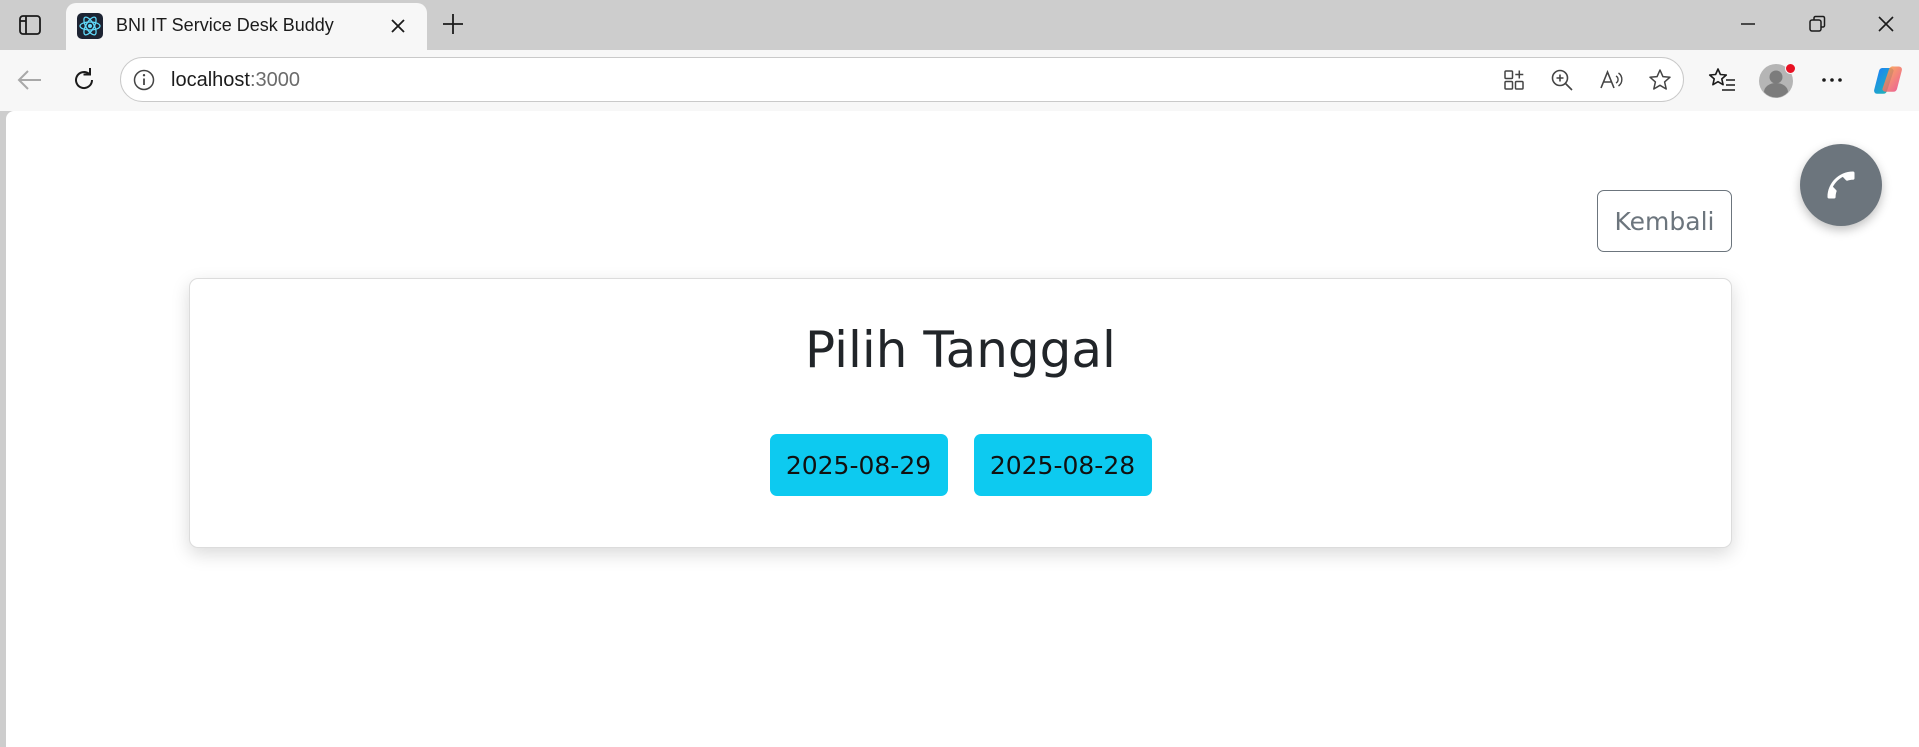 Image resolution: width=1919 pixels, height=747 pixels. What do you see at coordinates (858, 465) in the screenshot?
I see `date-button: 2025-08-29` at bounding box center [858, 465].